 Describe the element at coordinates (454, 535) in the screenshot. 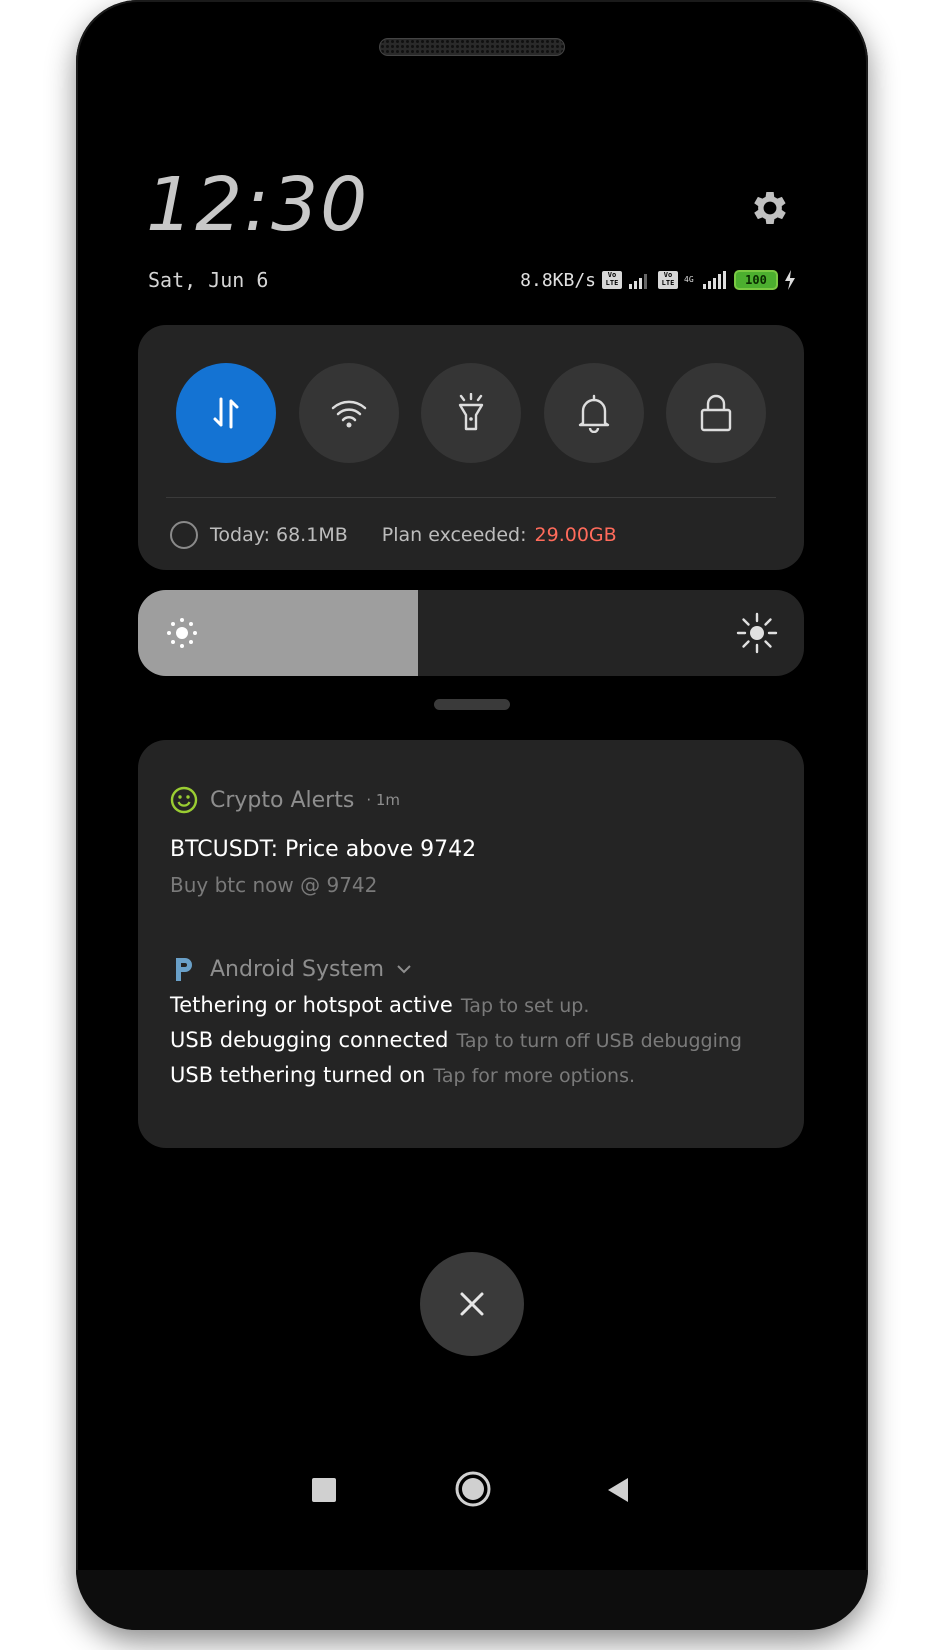

I see `plan-label: Plan exceeded:` at that location.